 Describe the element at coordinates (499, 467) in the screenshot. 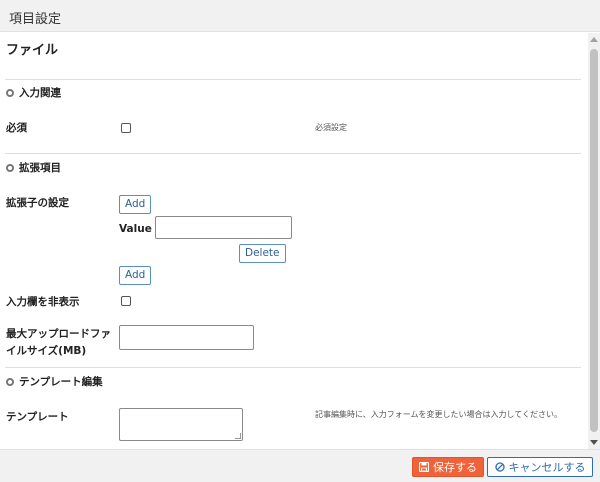

I see `cancel-icon` at that location.